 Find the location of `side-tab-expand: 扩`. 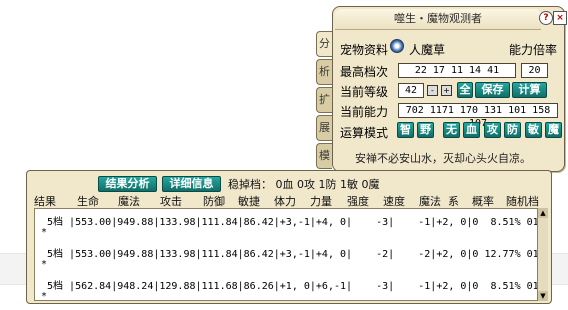

side-tab-expand: 扩 is located at coordinates (324, 100).